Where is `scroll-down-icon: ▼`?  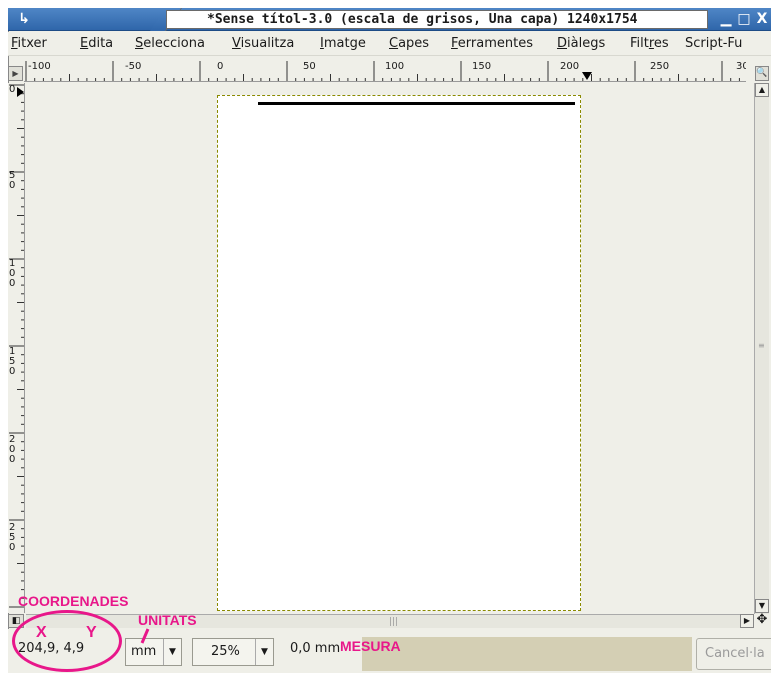
scroll-down-icon: ▼ is located at coordinates (762, 606).